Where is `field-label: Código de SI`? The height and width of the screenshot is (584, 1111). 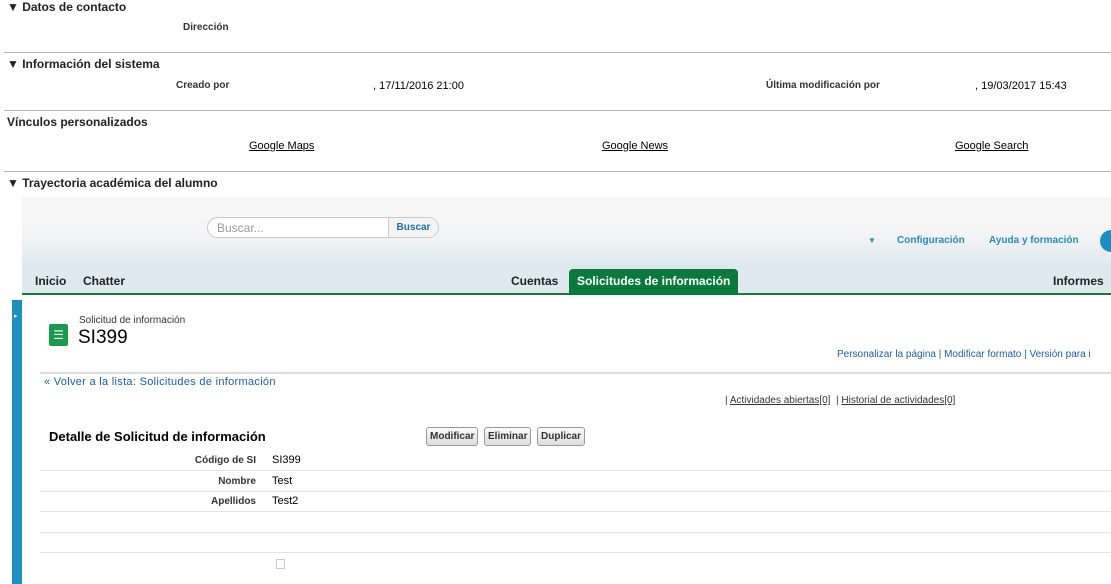
field-label: Código de SI is located at coordinates (225, 460).